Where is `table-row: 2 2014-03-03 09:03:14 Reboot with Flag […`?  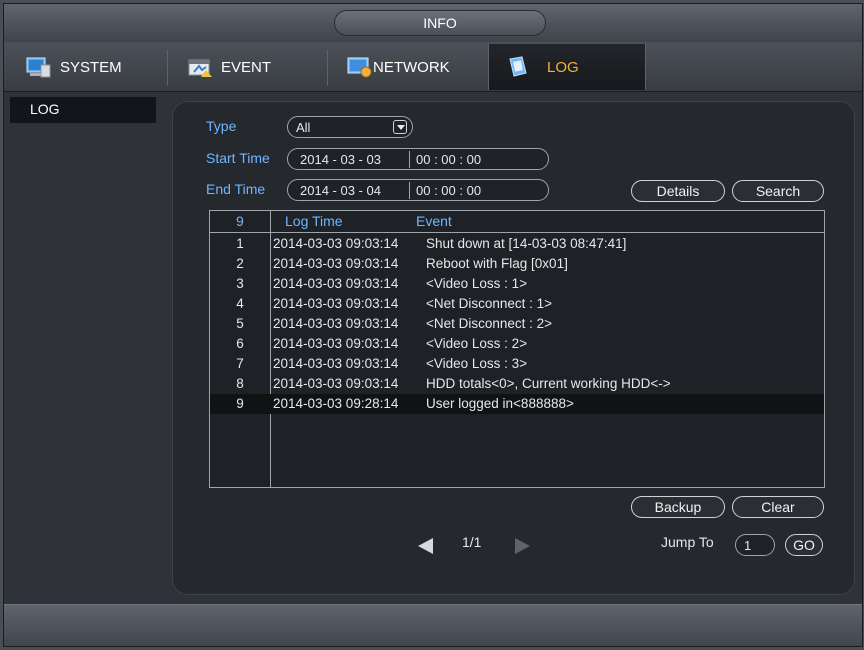
table-row: 2 2014-03-03 09:03:14 Reboot with Flag [… is located at coordinates (517, 264).